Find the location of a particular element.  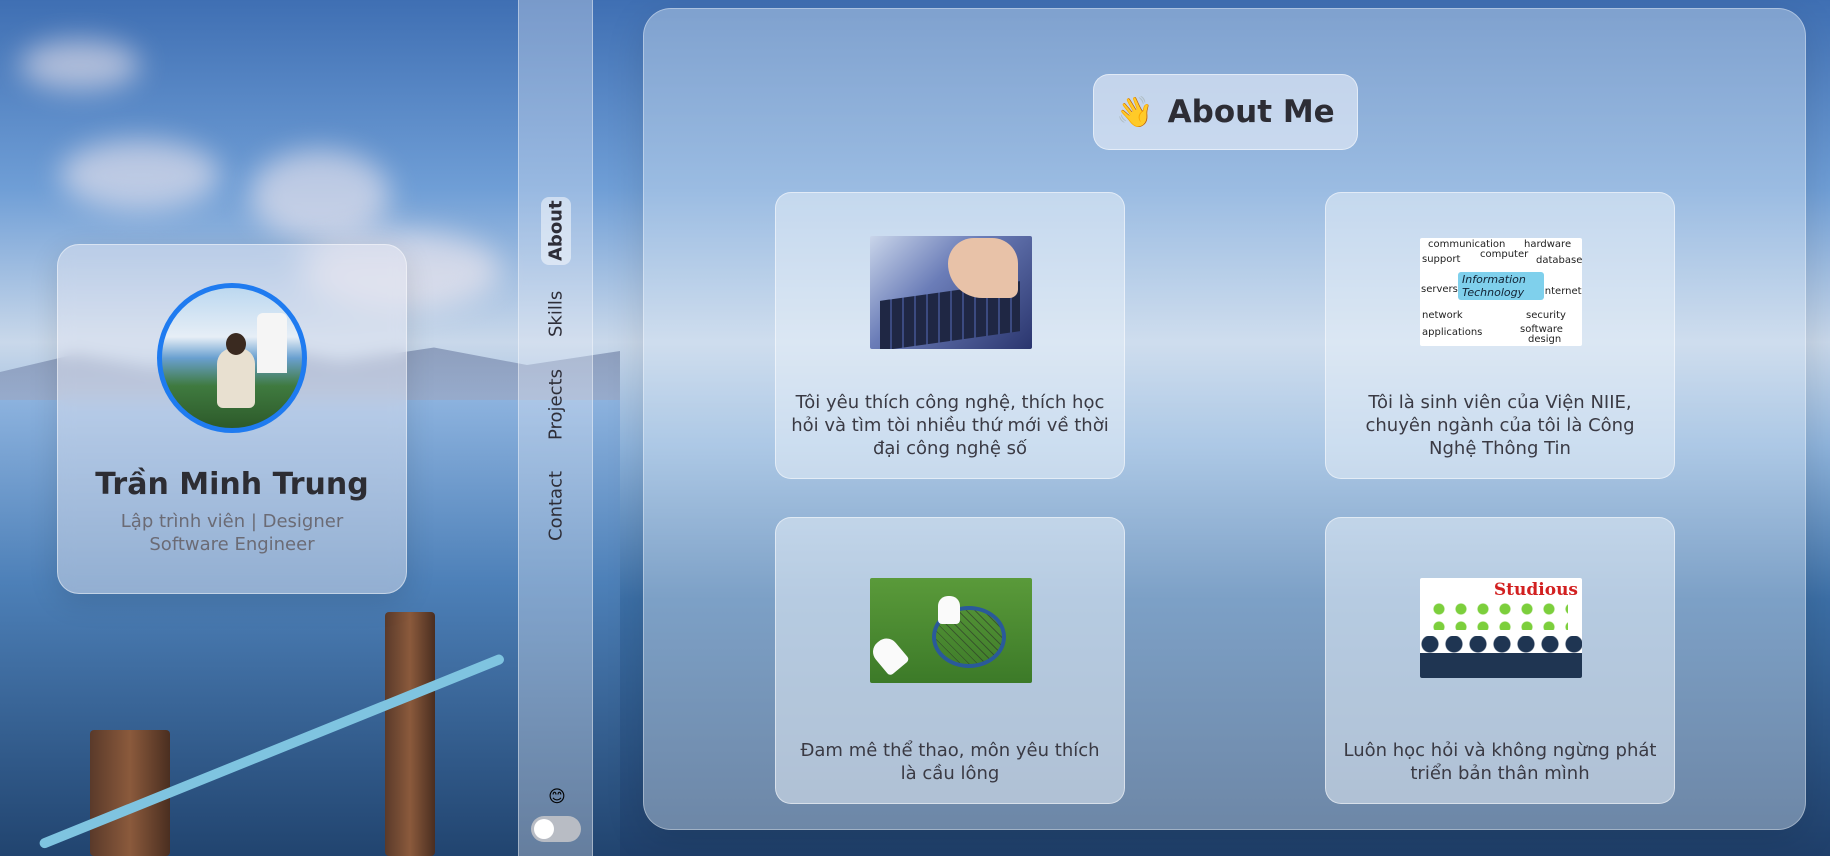

profile-name: Trần Minh Trung is located at coordinates (232, 484).